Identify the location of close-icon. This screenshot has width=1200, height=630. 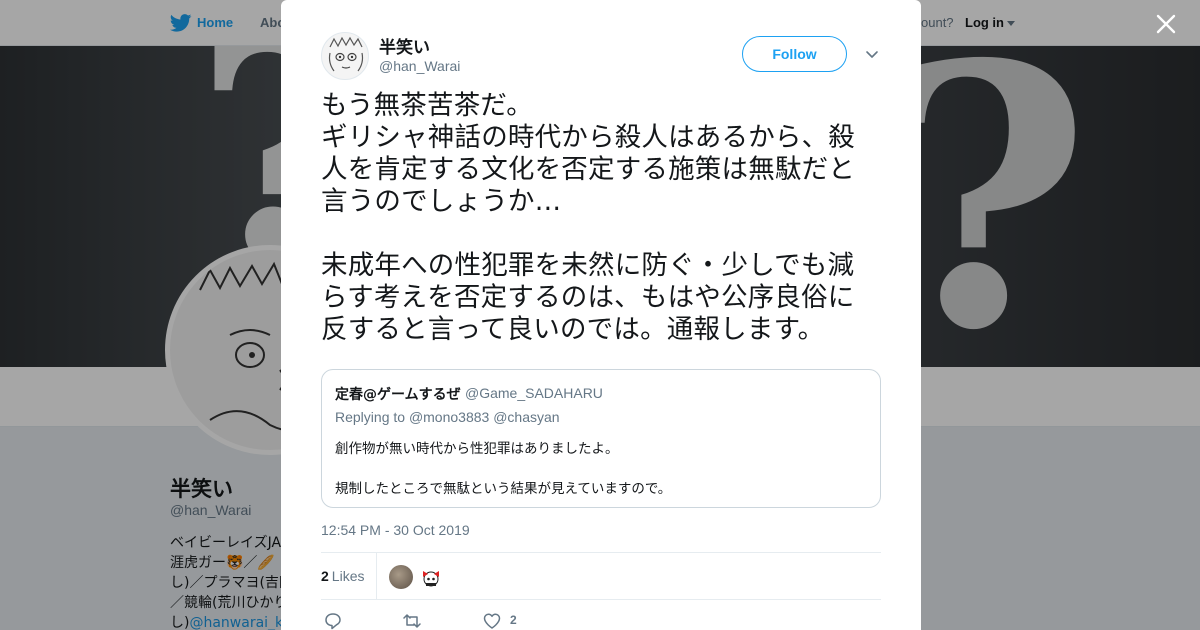
(1166, 24).